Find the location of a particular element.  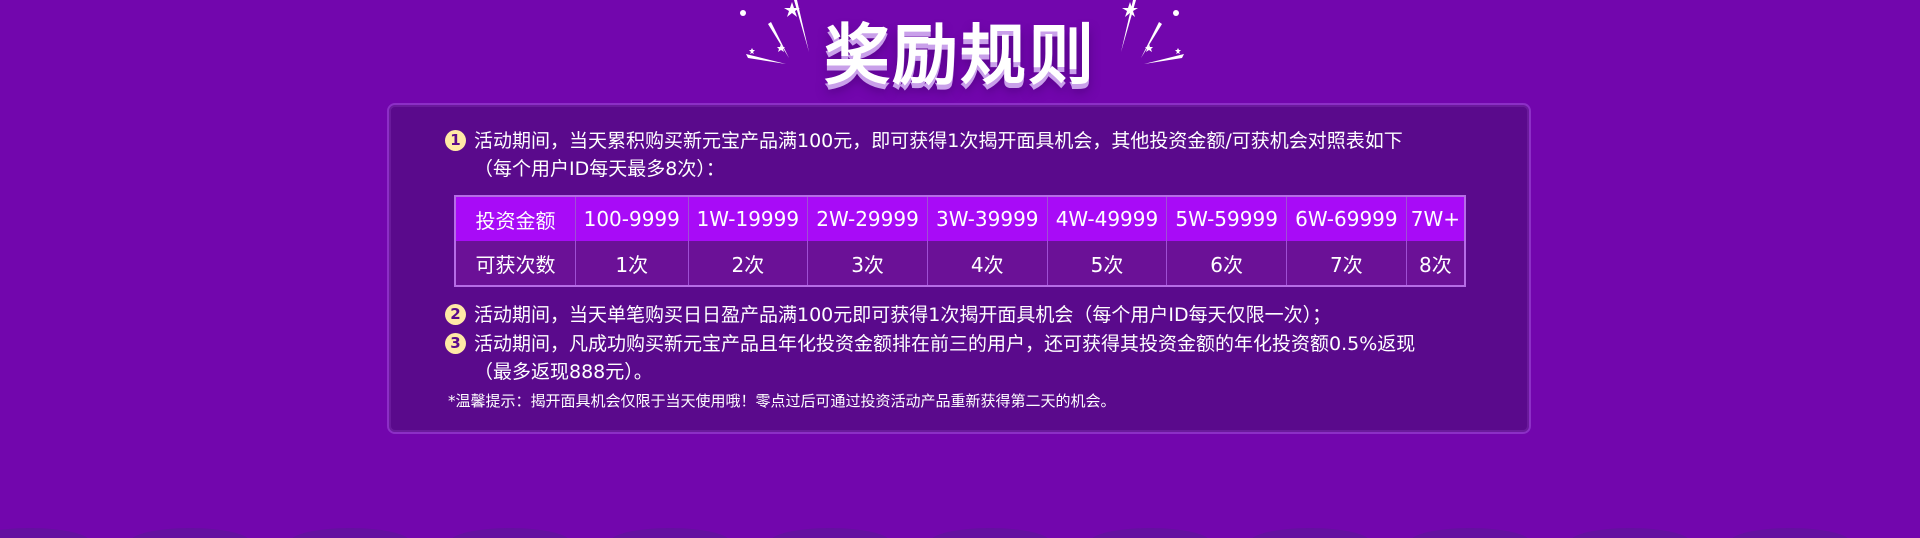

row-header-count: 可获次数 is located at coordinates (515, 263).